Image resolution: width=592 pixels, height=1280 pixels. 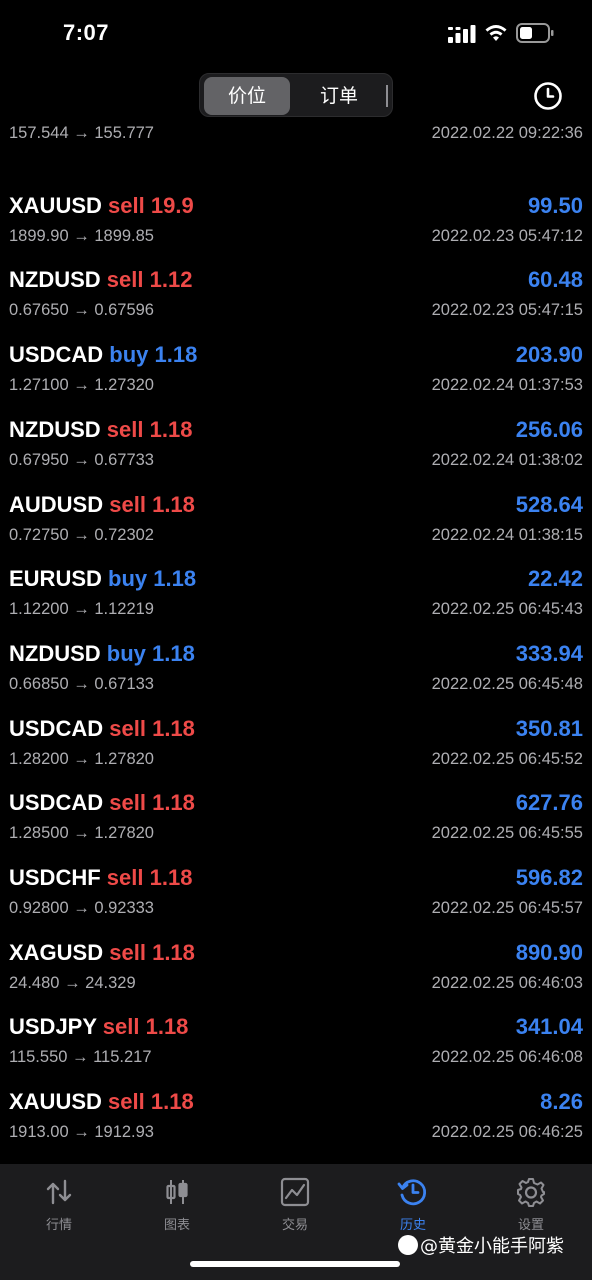 What do you see at coordinates (39, 459) in the screenshot?
I see `open-price: 0.67950` at bounding box center [39, 459].